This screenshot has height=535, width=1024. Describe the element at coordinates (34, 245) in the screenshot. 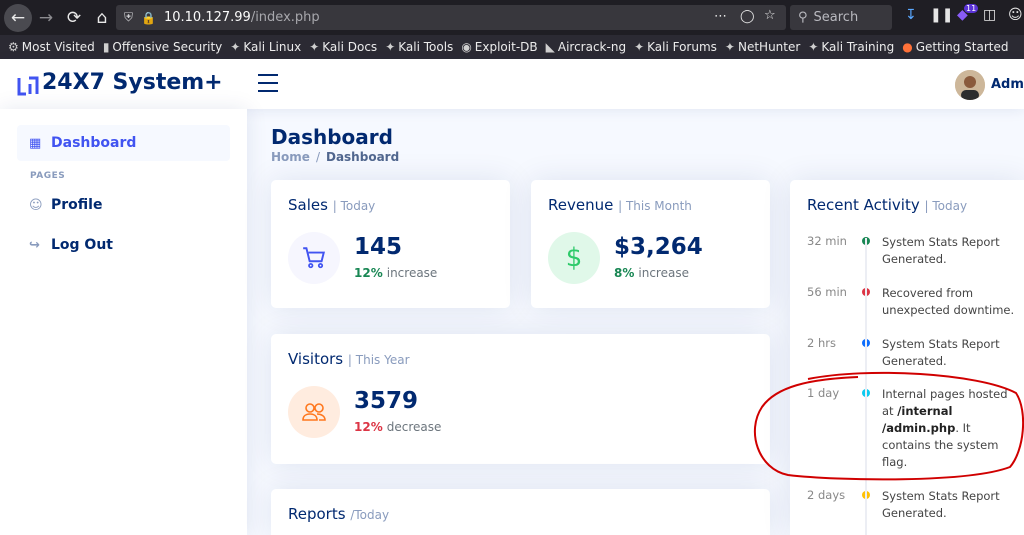

I see `logout-icon: ↪` at that location.